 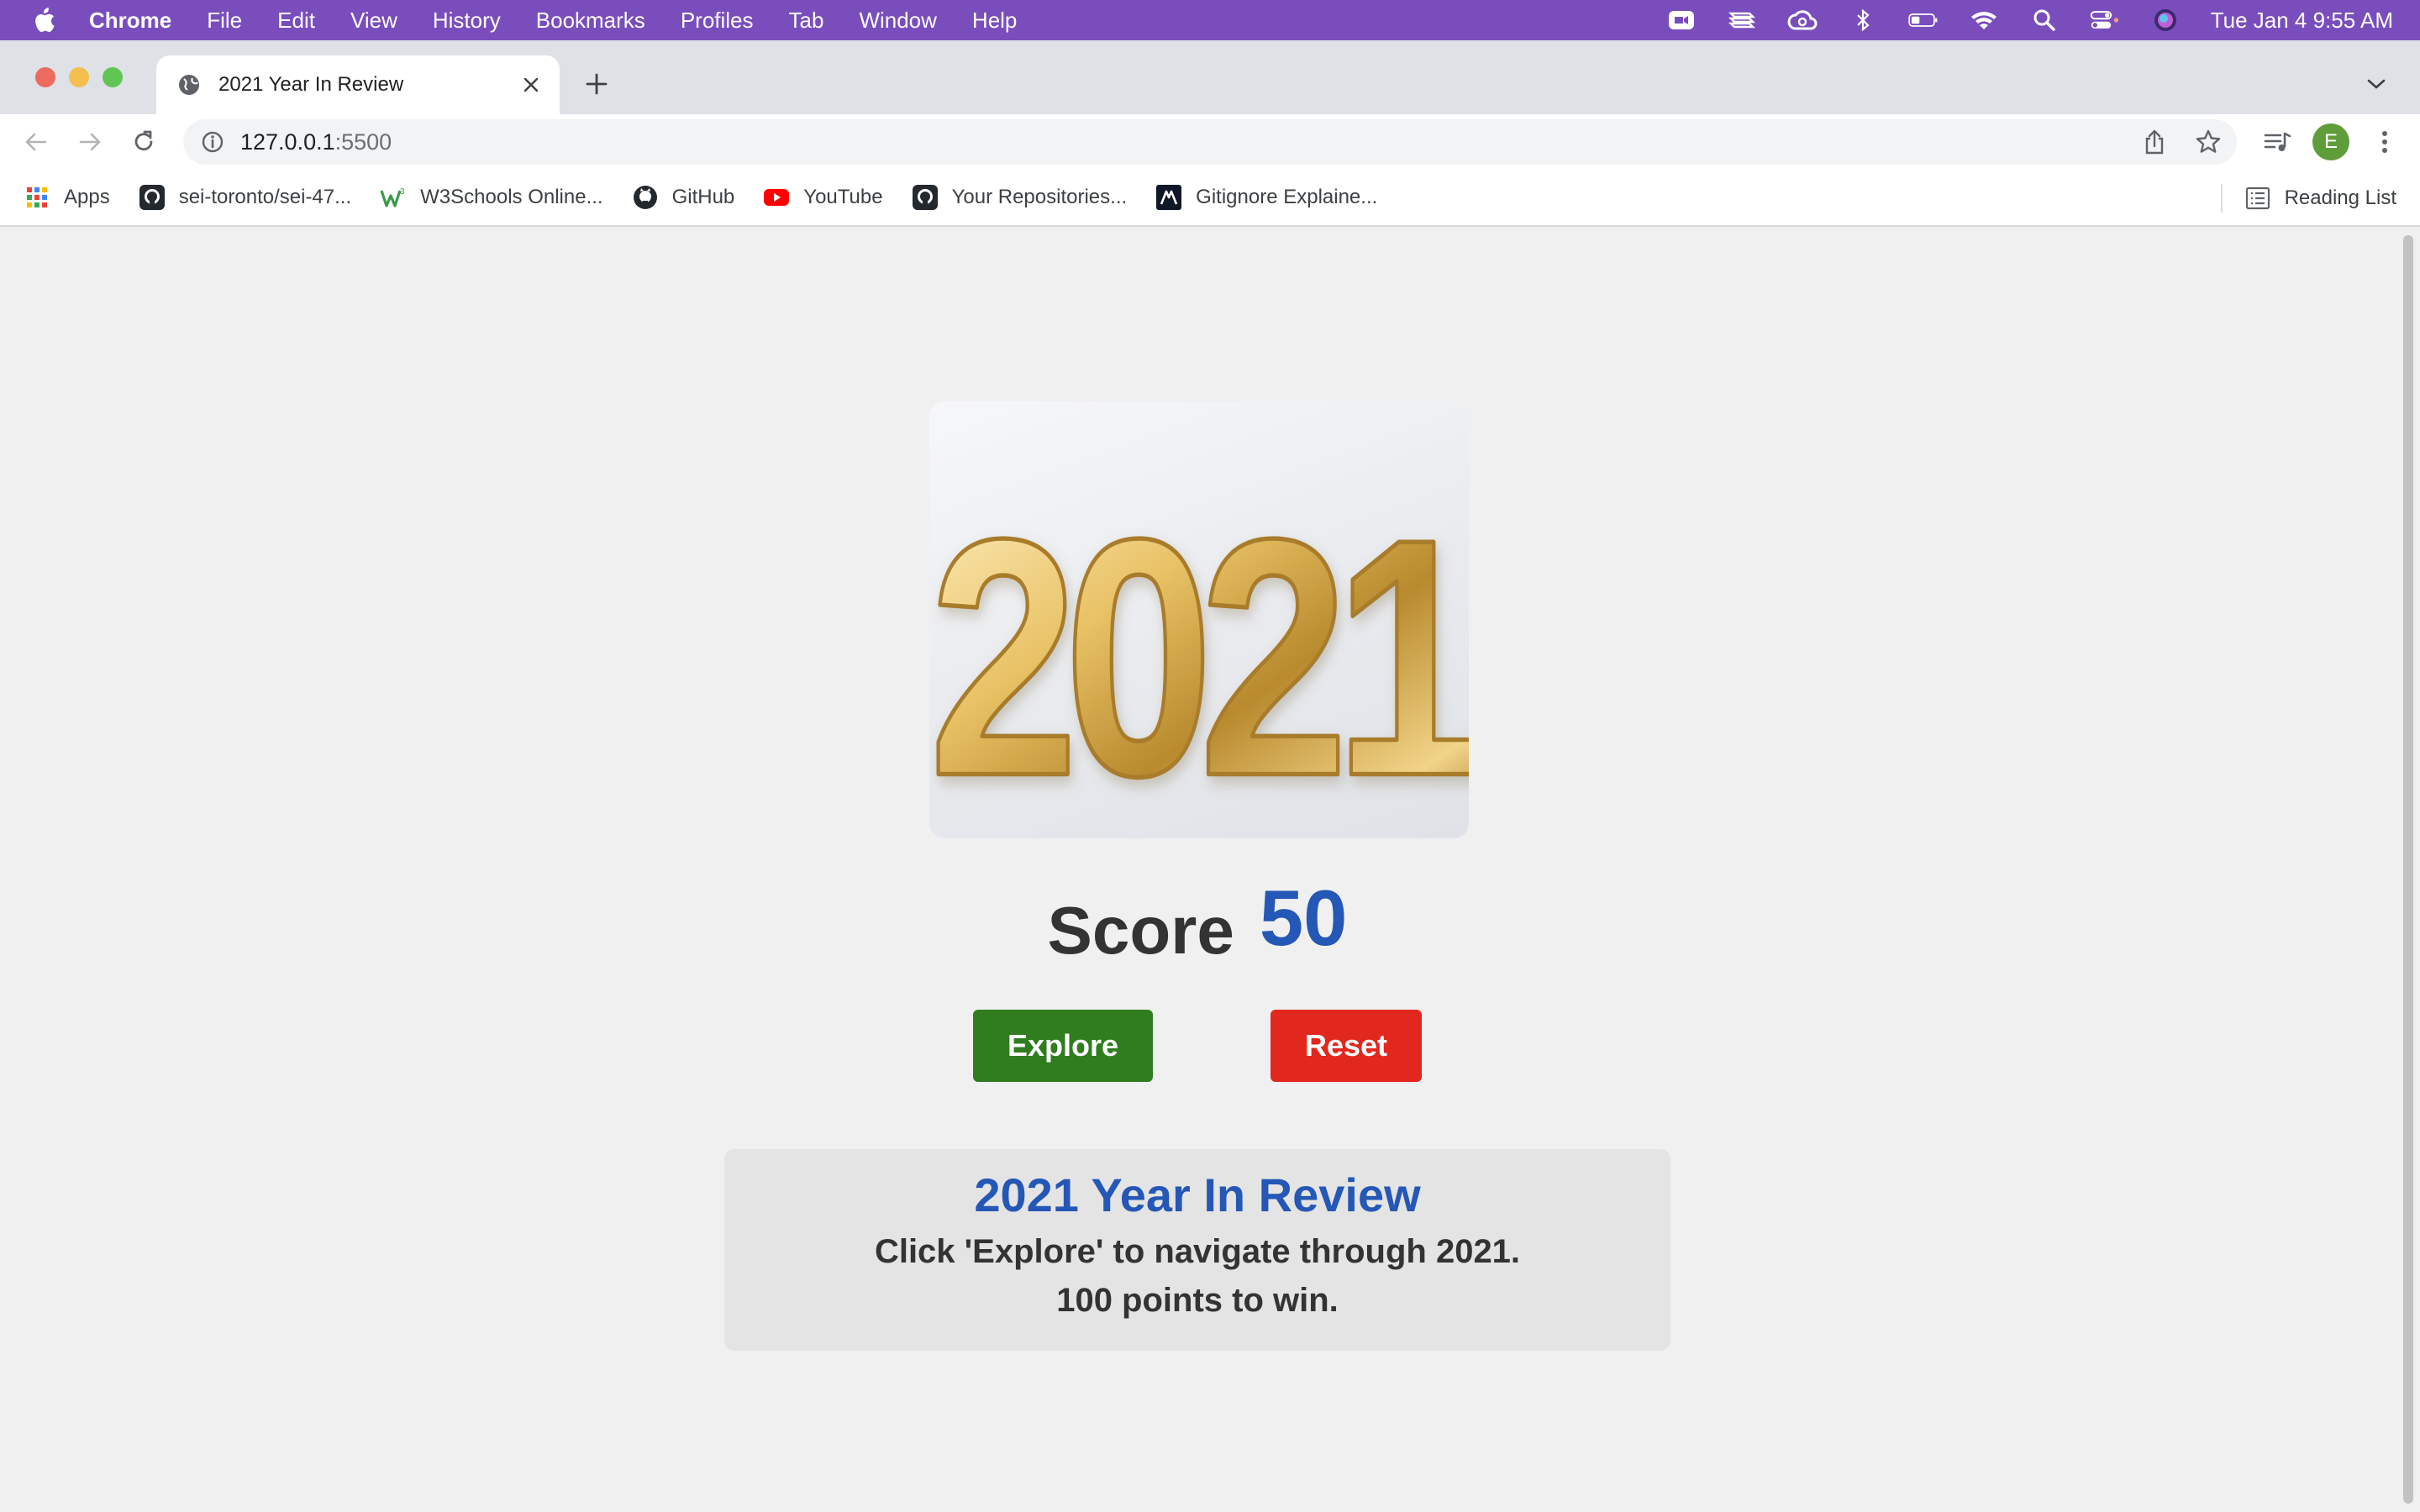 What do you see at coordinates (597, 84) in the screenshot?
I see `new-tab-plus-icon` at bounding box center [597, 84].